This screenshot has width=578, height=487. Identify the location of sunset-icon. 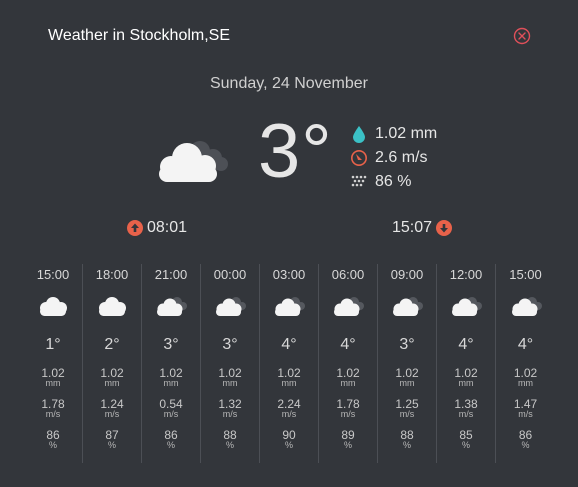
(444, 228).